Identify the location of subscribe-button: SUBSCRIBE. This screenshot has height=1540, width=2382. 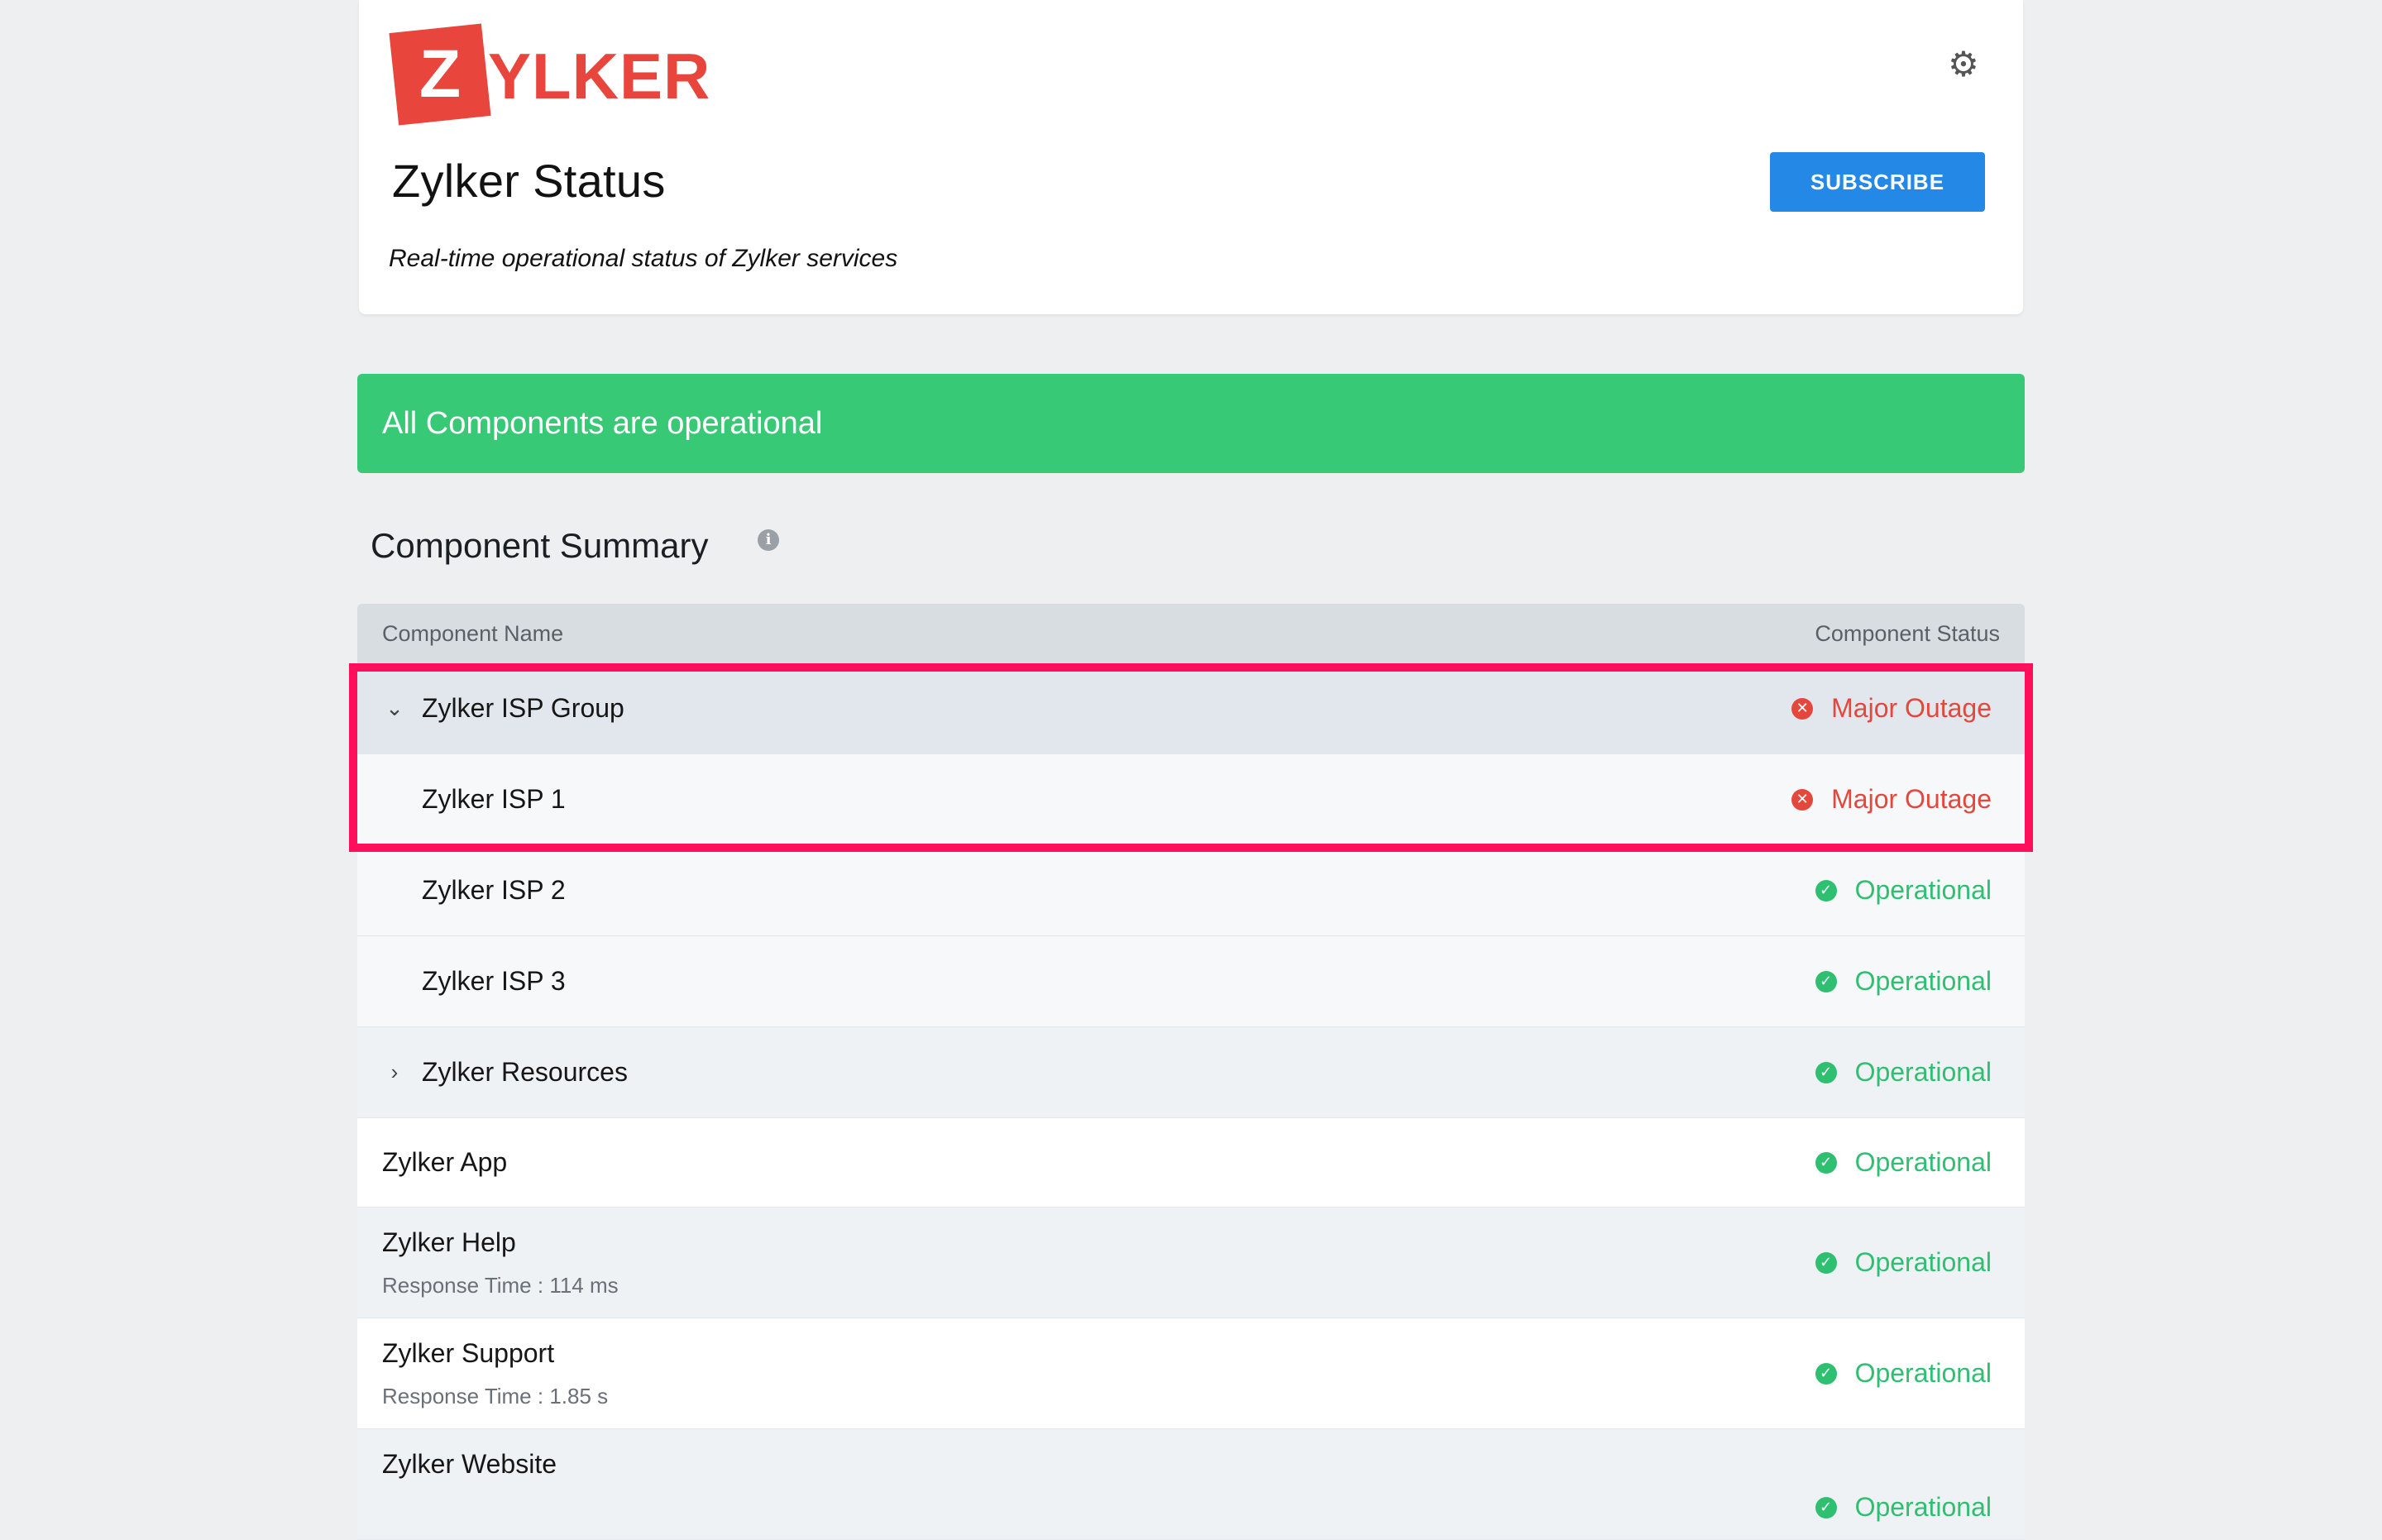
(1877, 182).